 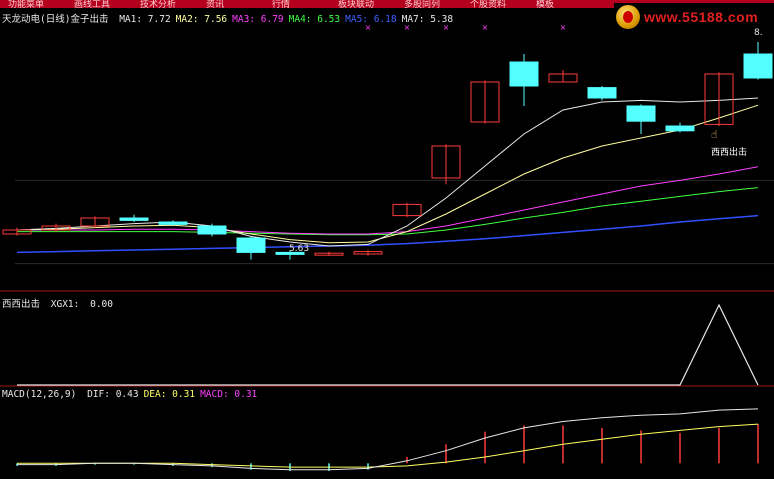 I want to click on macd-legend-dif: DIF: 0.43, so click(x=113, y=394).